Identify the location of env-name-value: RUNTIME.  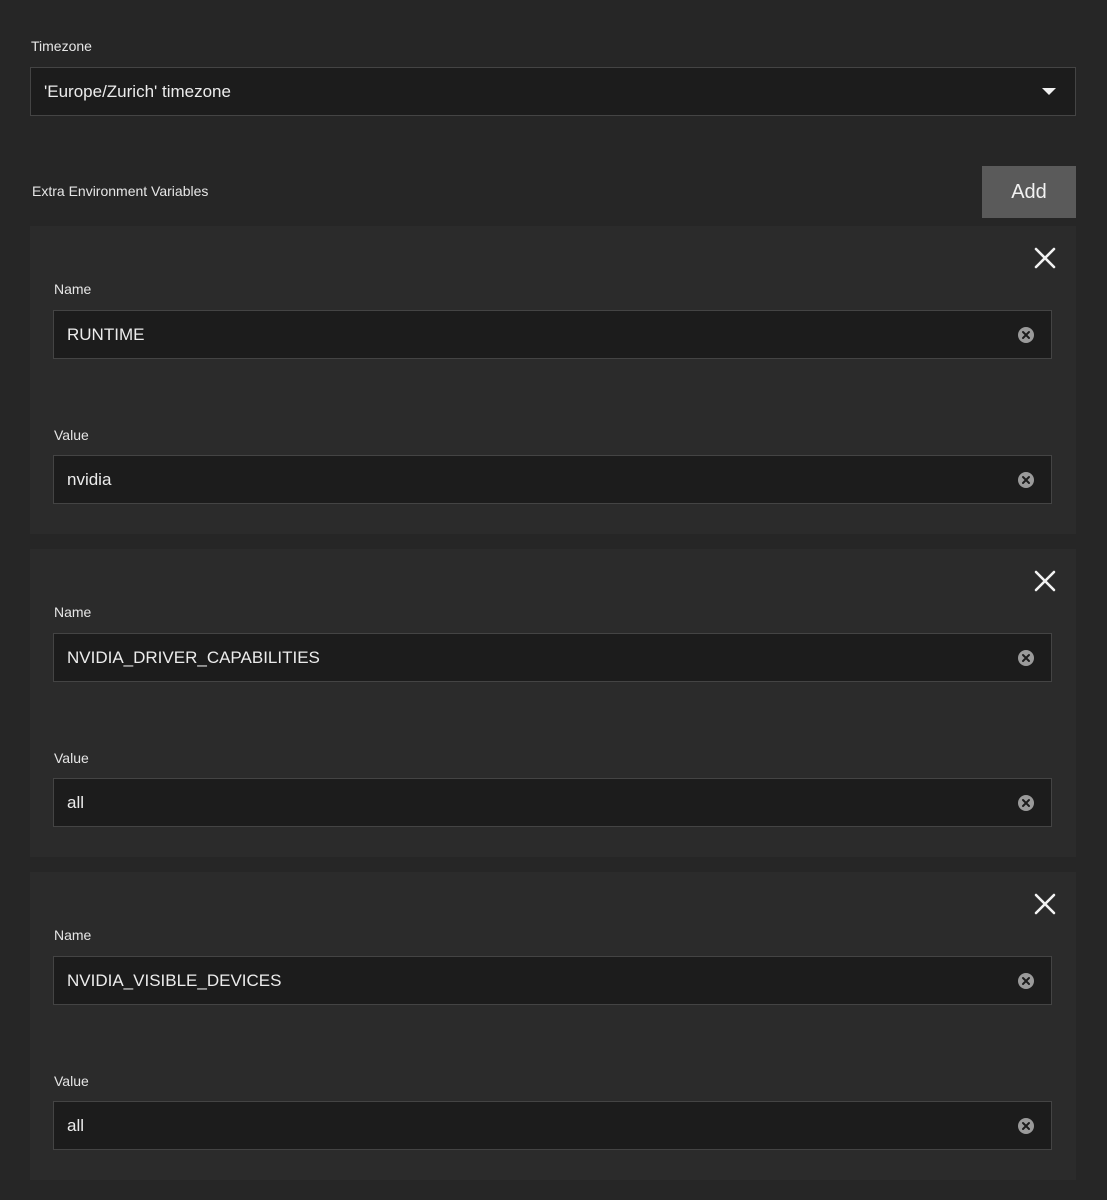
(106, 334).